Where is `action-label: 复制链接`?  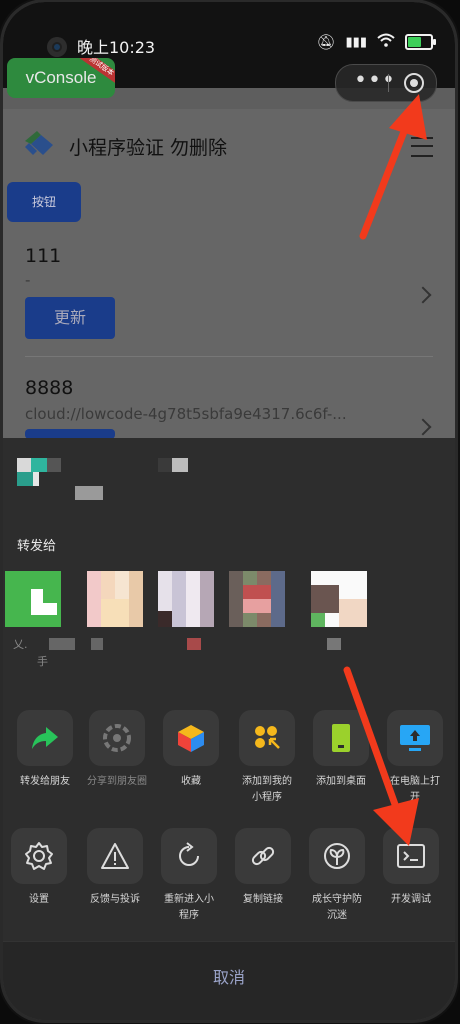 action-label: 复制链接 is located at coordinates (263, 899).